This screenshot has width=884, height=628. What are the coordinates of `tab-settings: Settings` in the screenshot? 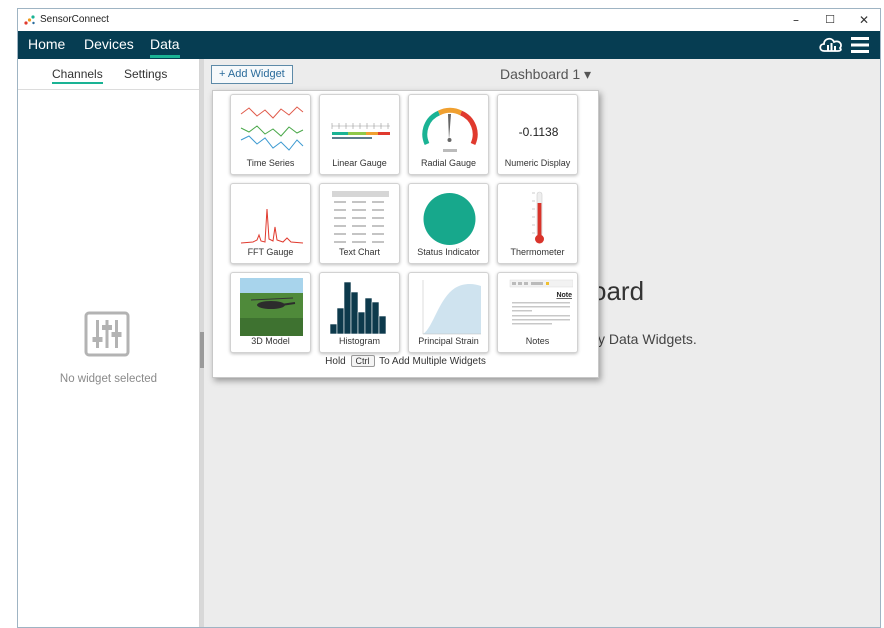 It's located at (145, 74).